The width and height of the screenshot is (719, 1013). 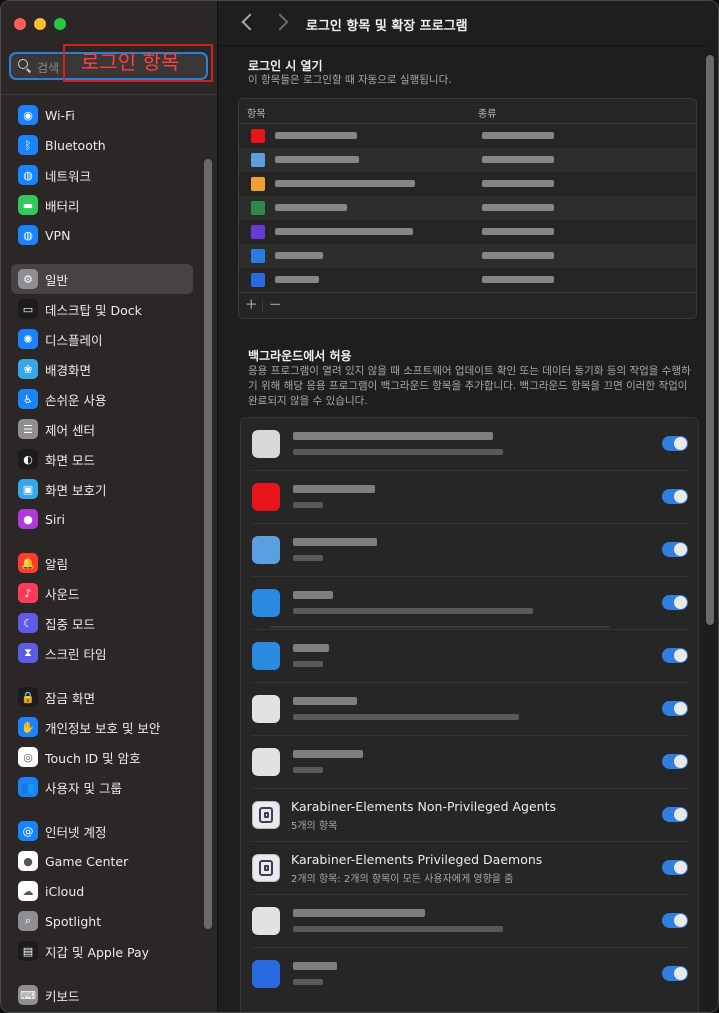 I want to click on sidebar-item-dock: ▭ 데스크탑 및 Dock, so click(x=102, y=309).